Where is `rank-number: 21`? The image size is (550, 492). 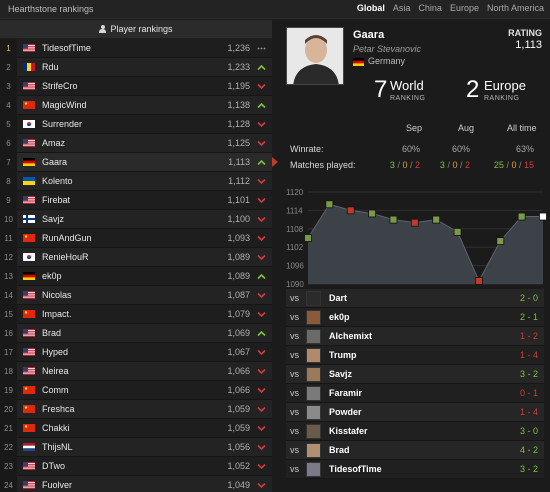 rank-number: 21 is located at coordinates (8, 428).